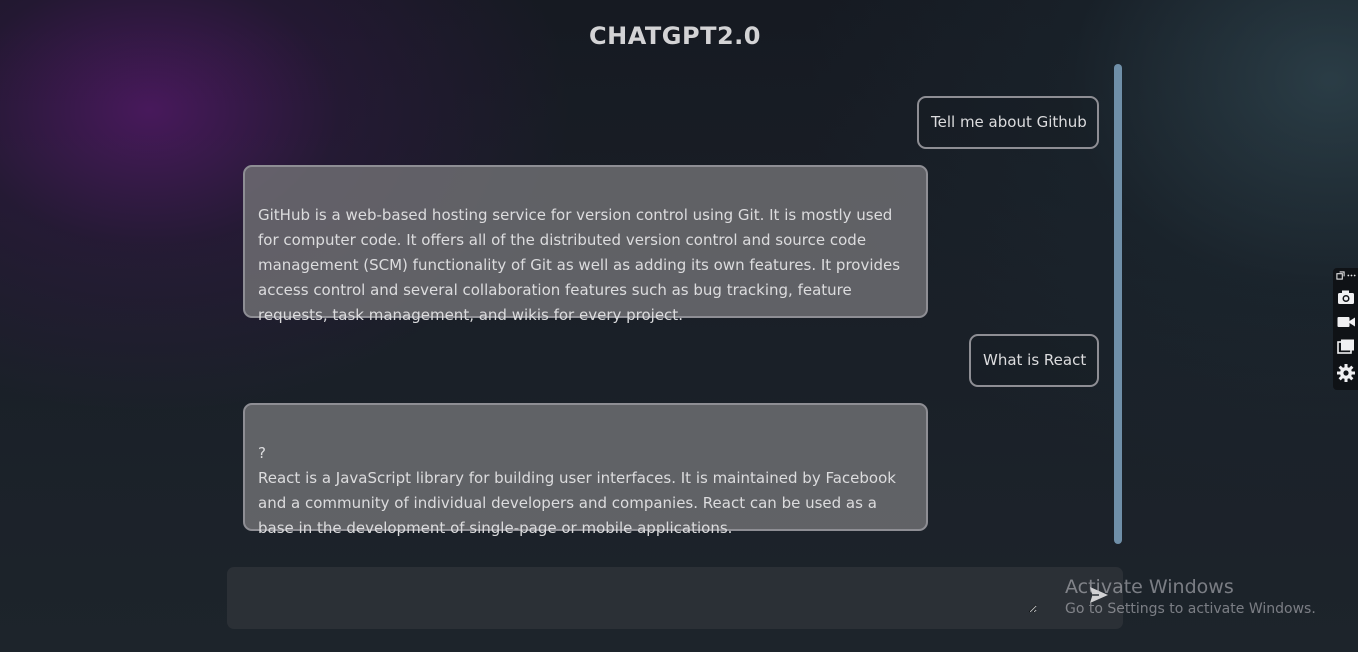  Describe the element at coordinates (1149, 587) in the screenshot. I see `watermark-title: Activate Windows` at that location.